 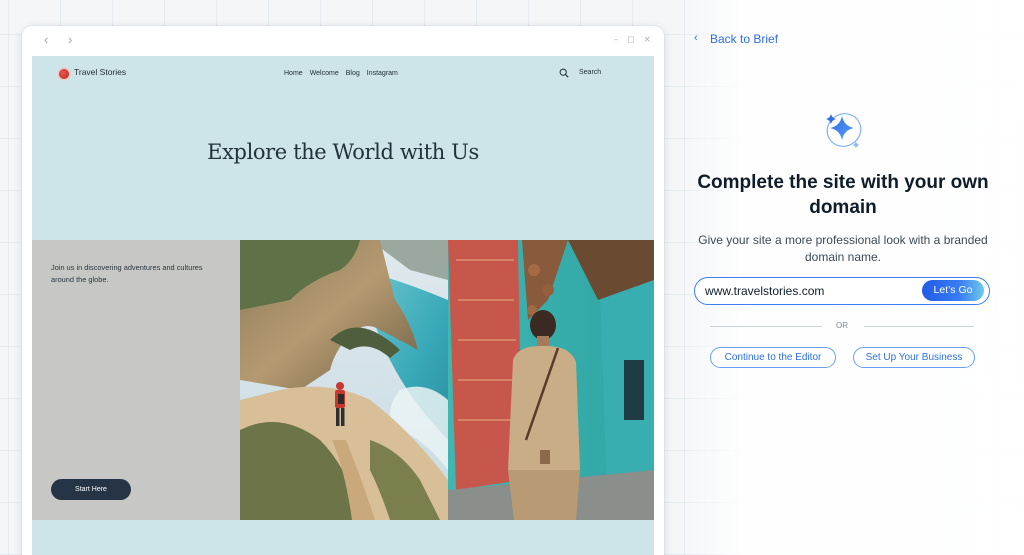 What do you see at coordinates (324, 73) in the screenshot?
I see `menu-item-welcome: Welcome` at bounding box center [324, 73].